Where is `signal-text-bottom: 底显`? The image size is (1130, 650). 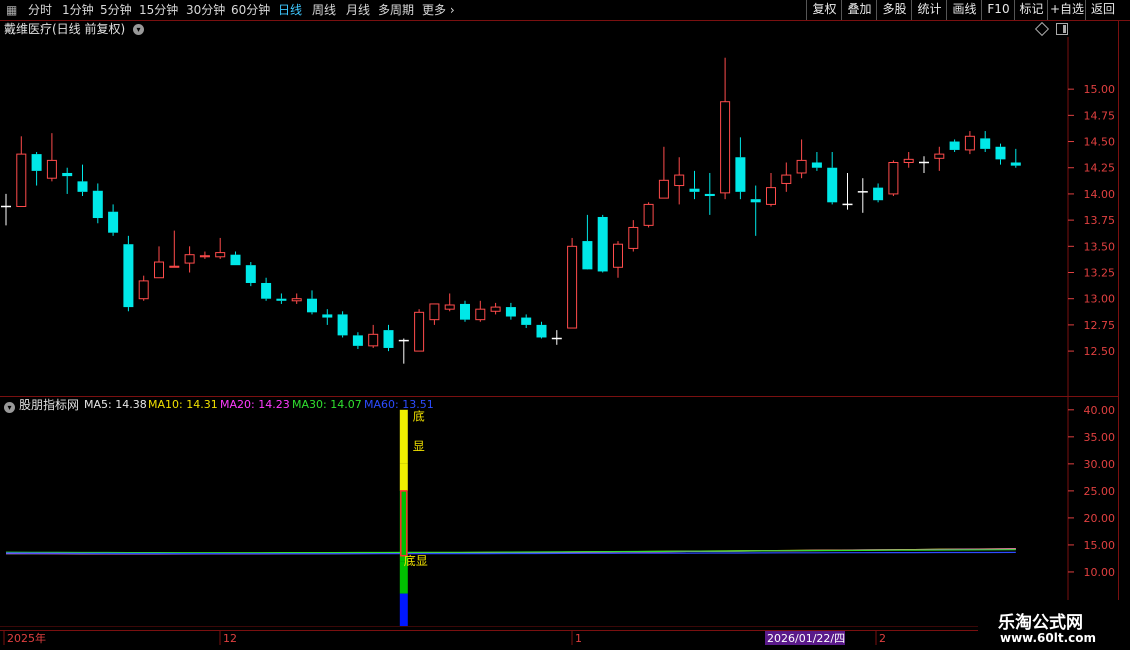 signal-text-bottom: 底显 is located at coordinates (416, 560).